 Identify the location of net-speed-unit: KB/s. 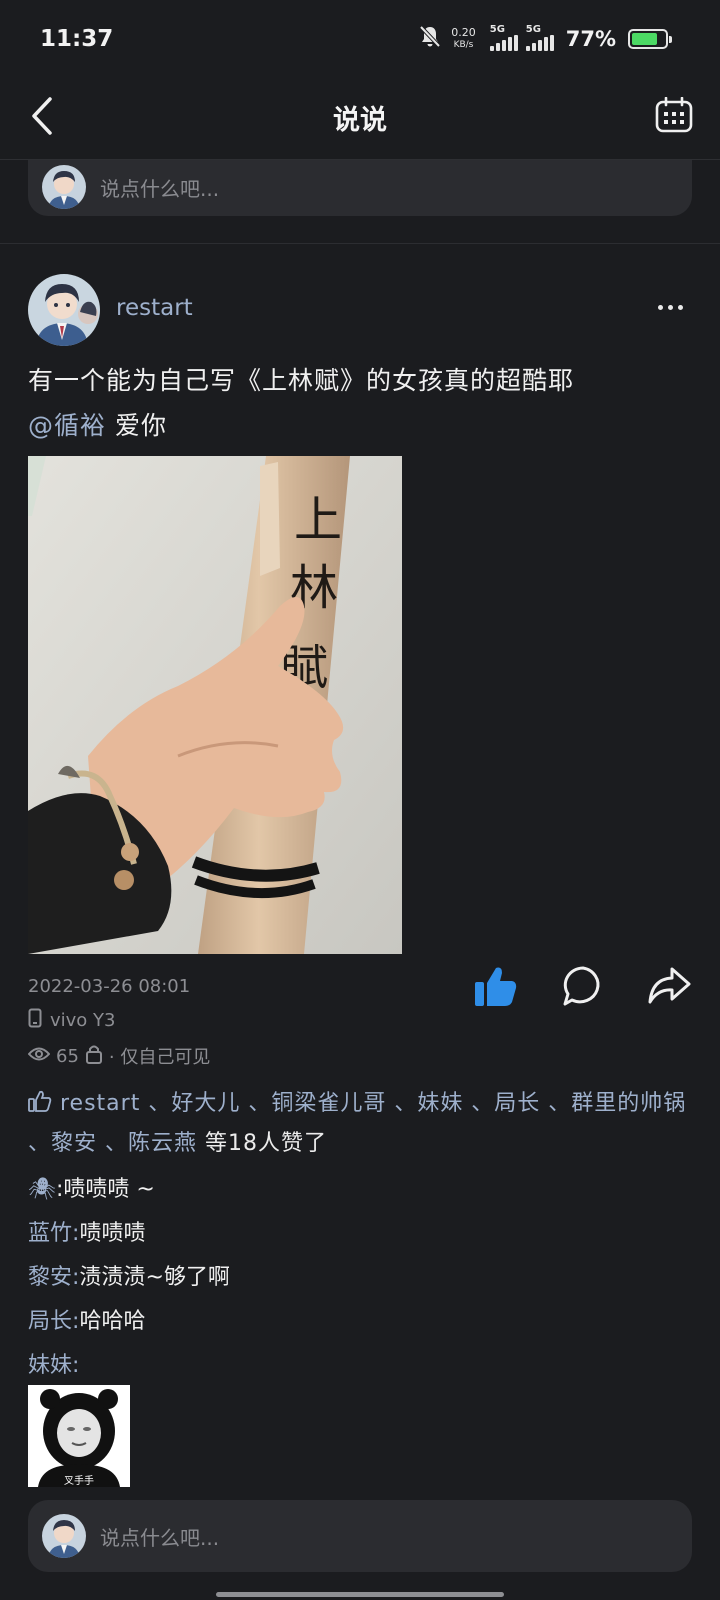
(463, 45).